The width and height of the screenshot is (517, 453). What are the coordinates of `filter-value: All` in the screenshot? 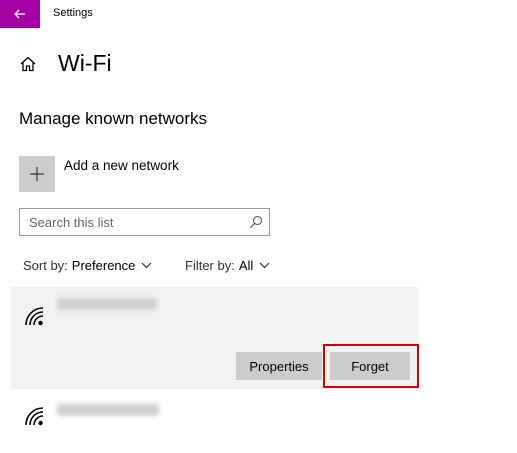 It's located at (246, 265).